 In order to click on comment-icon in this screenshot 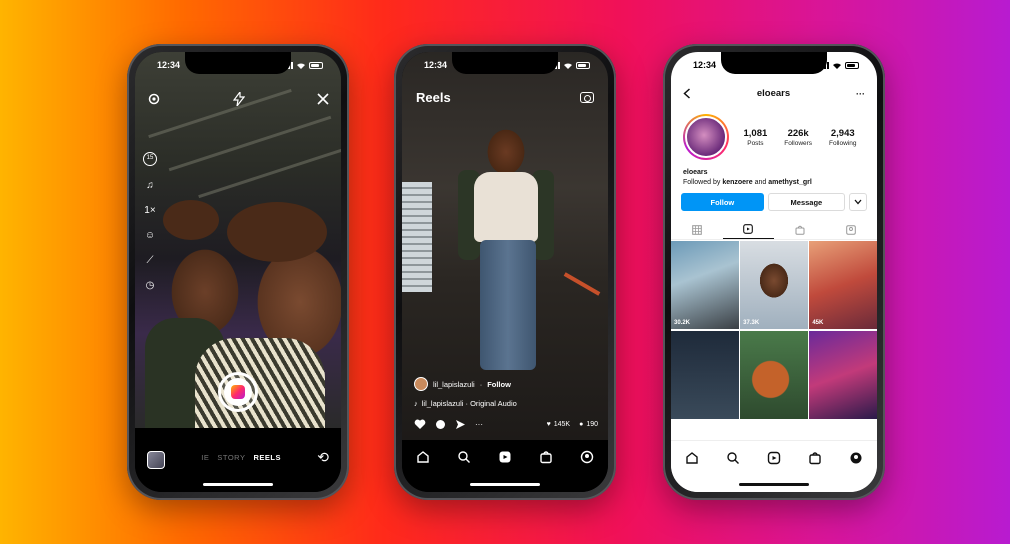, I will do `click(440, 424)`.